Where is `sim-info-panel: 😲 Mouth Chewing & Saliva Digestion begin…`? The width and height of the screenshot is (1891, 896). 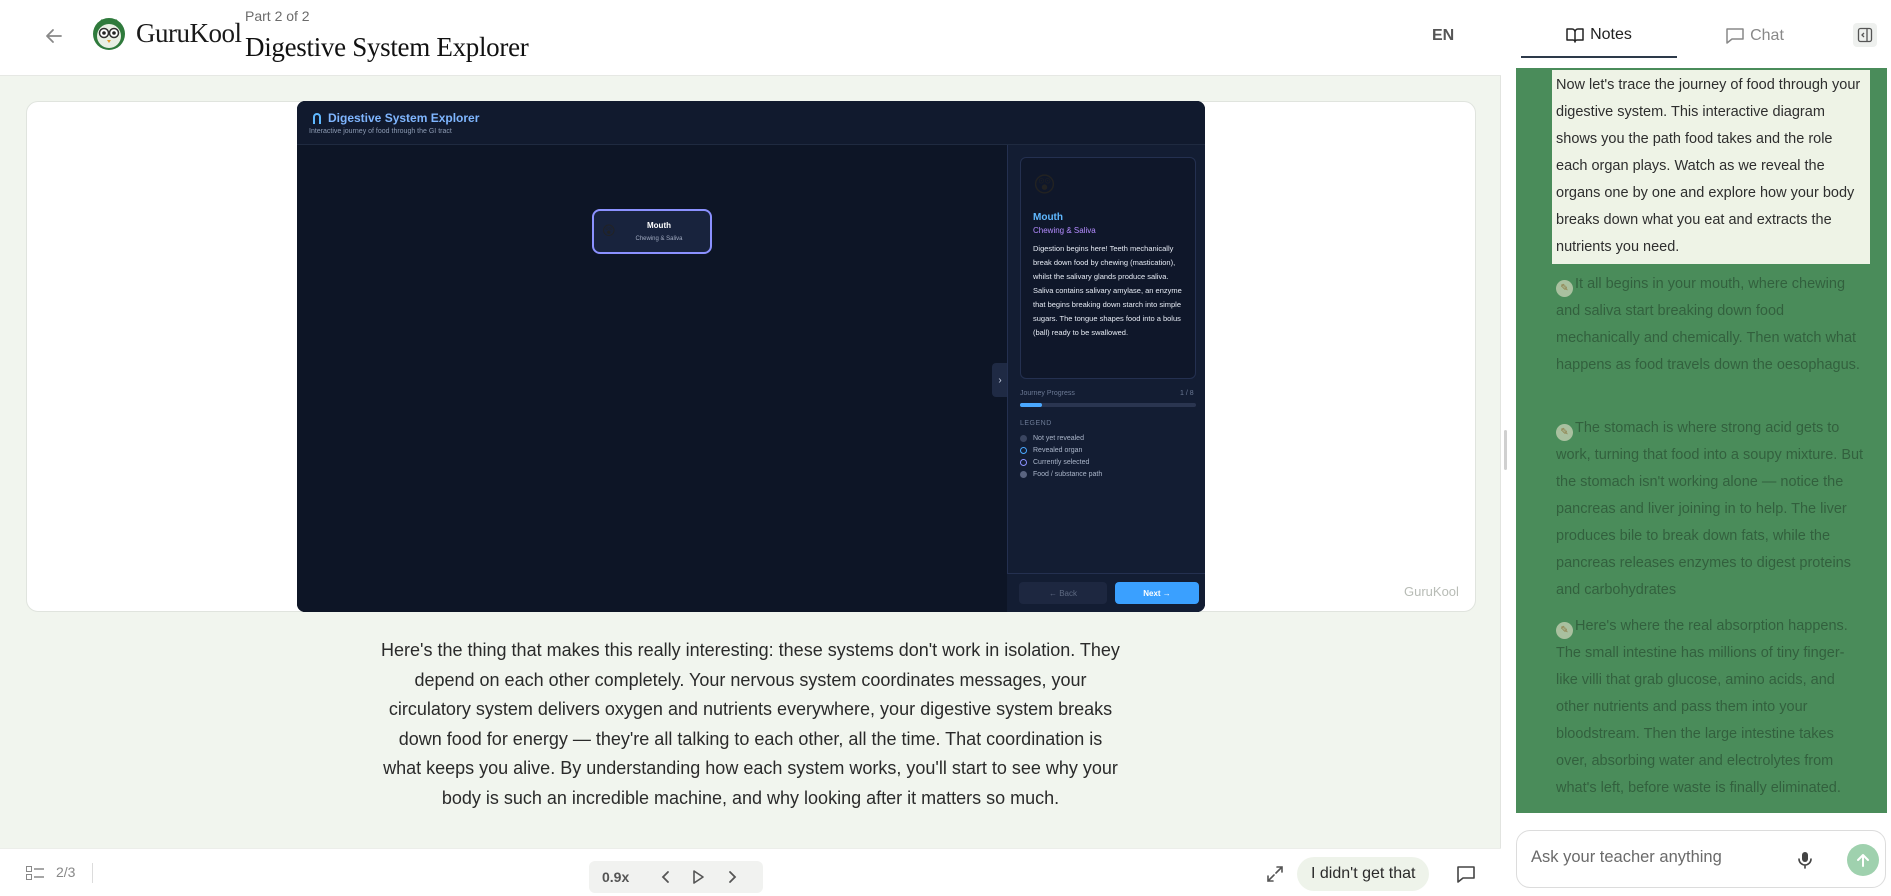 sim-info-panel: 😲 Mouth Chewing & Saliva Digestion begin… is located at coordinates (1106, 378).